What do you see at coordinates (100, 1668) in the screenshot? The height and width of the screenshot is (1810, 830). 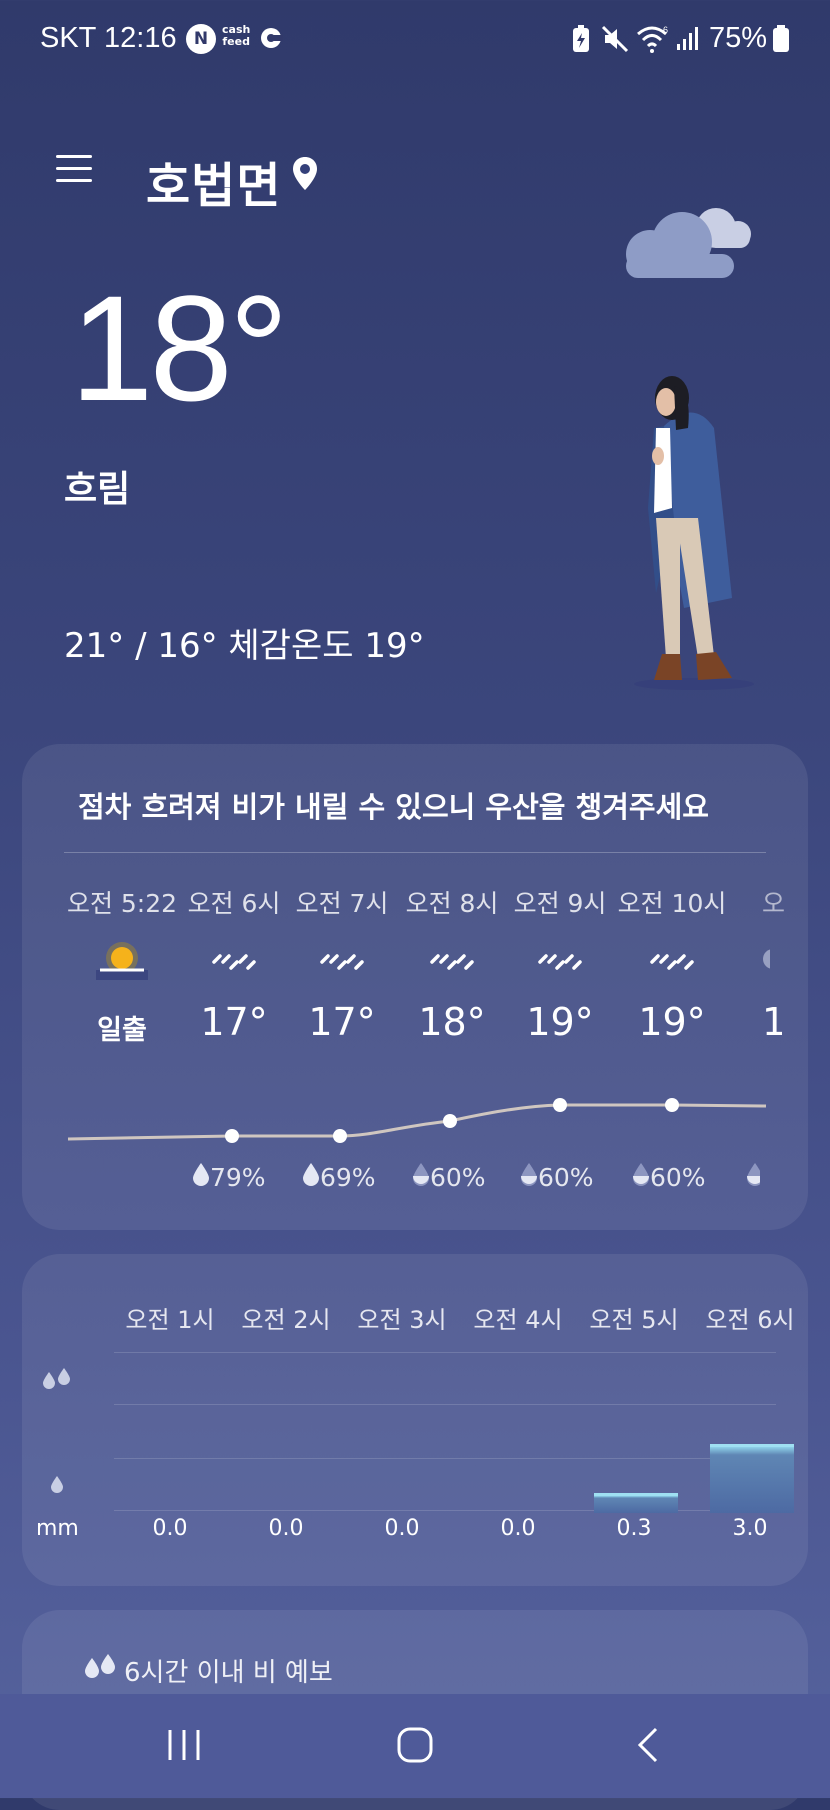 I see `rain-drops-icon` at bounding box center [100, 1668].